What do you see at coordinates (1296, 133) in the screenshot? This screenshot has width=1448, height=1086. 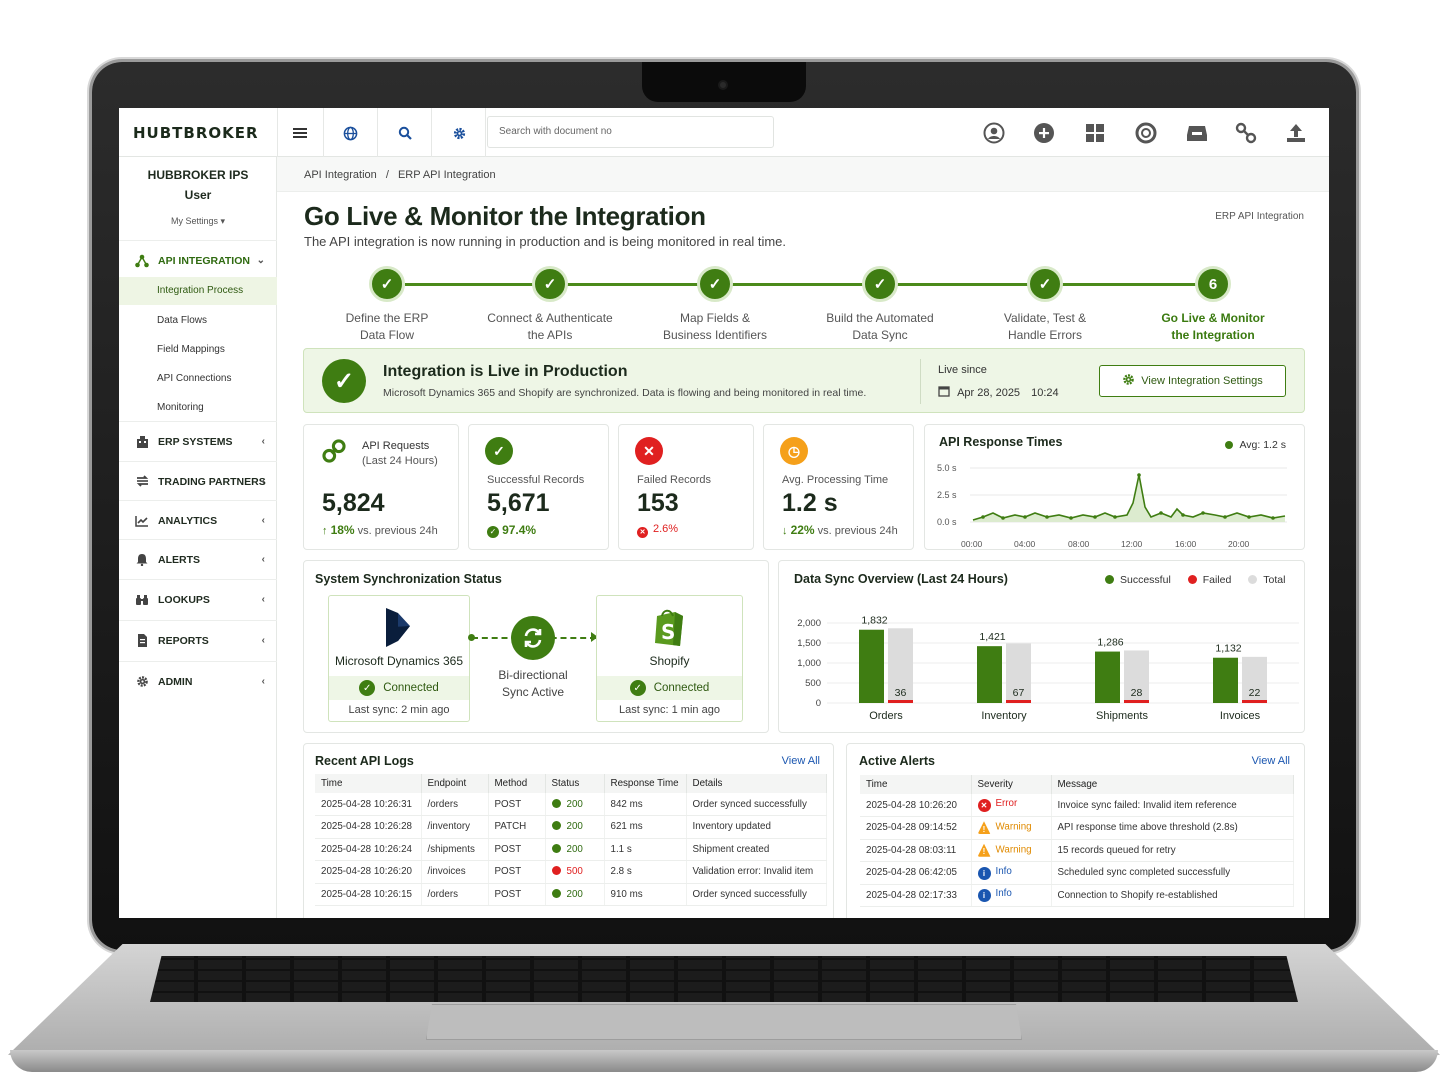 I see `upload-icon` at bounding box center [1296, 133].